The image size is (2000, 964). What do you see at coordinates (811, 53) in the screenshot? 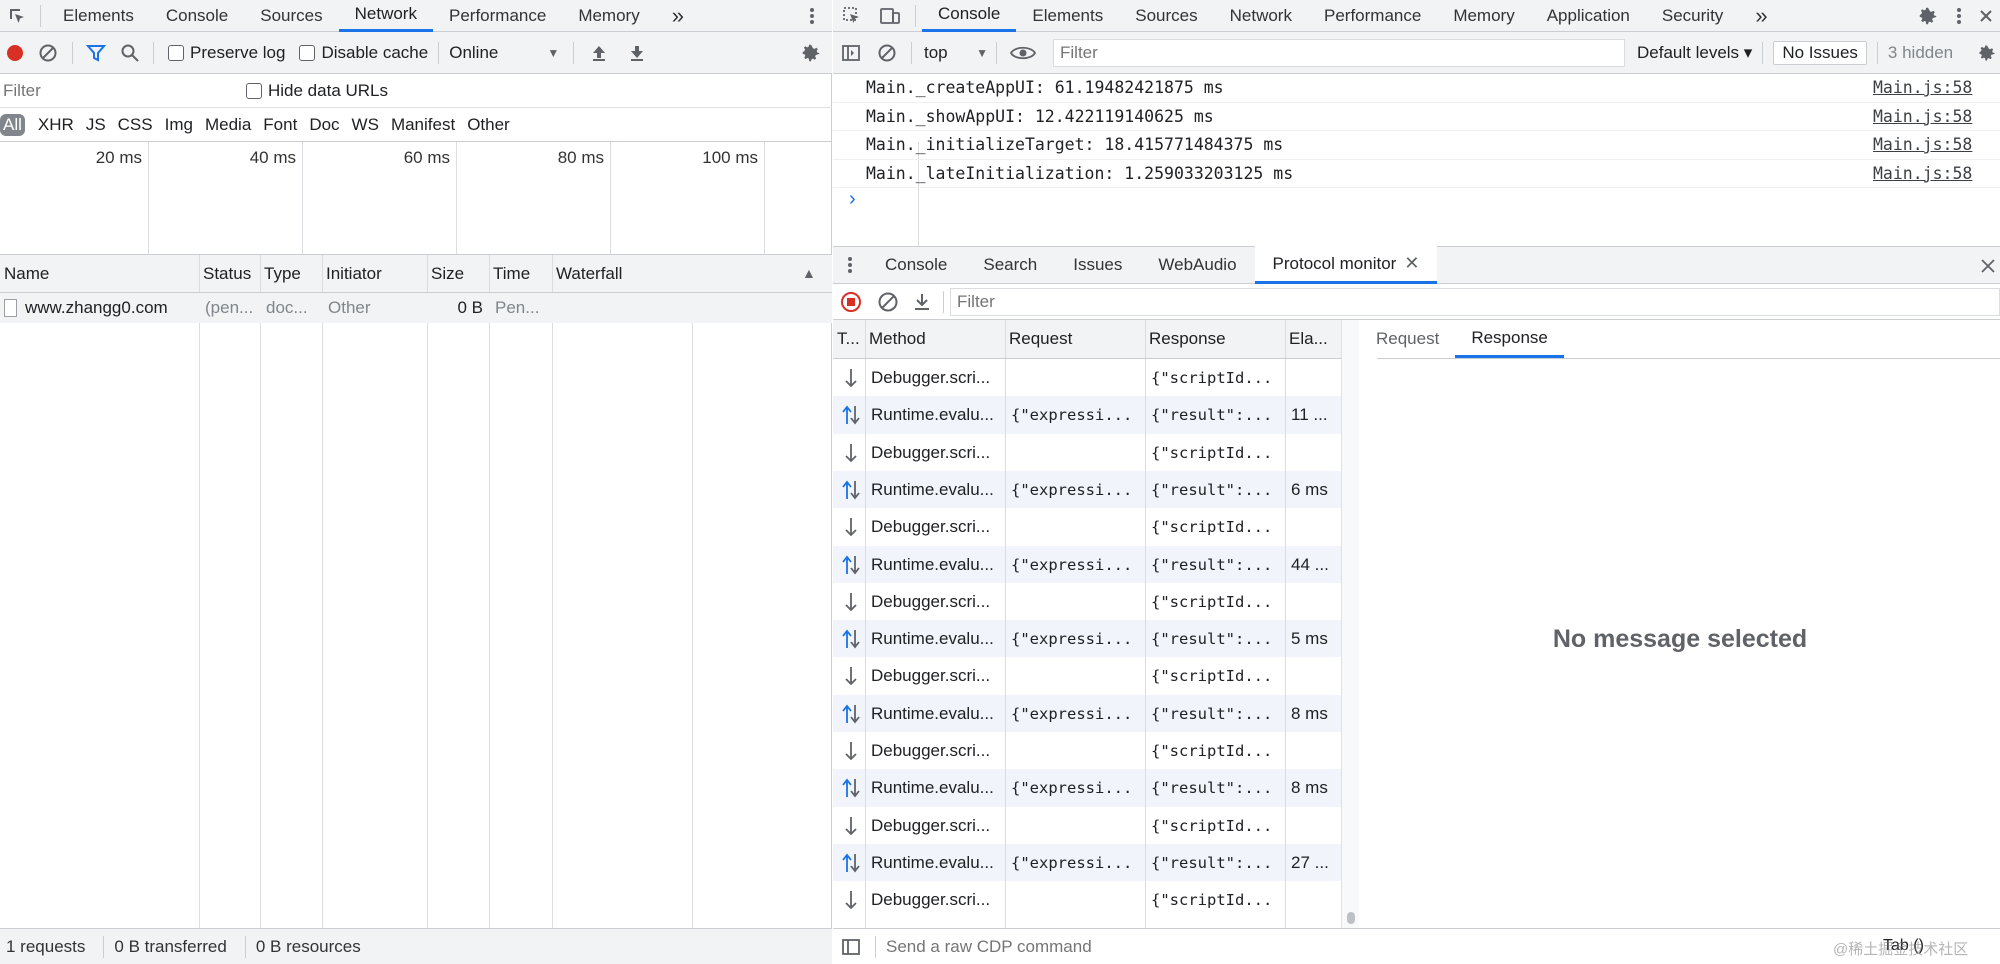
I see `network-settings-gear-icon` at bounding box center [811, 53].